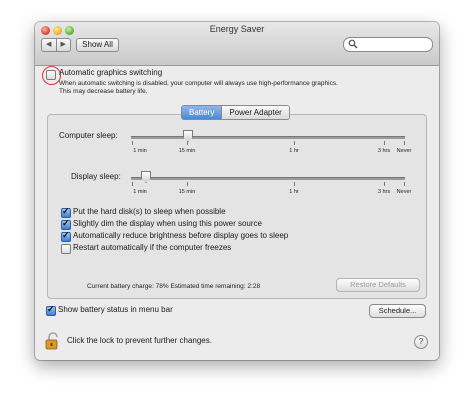 The height and width of the screenshot is (408, 474). I want to click on search-icon, so click(353, 44).